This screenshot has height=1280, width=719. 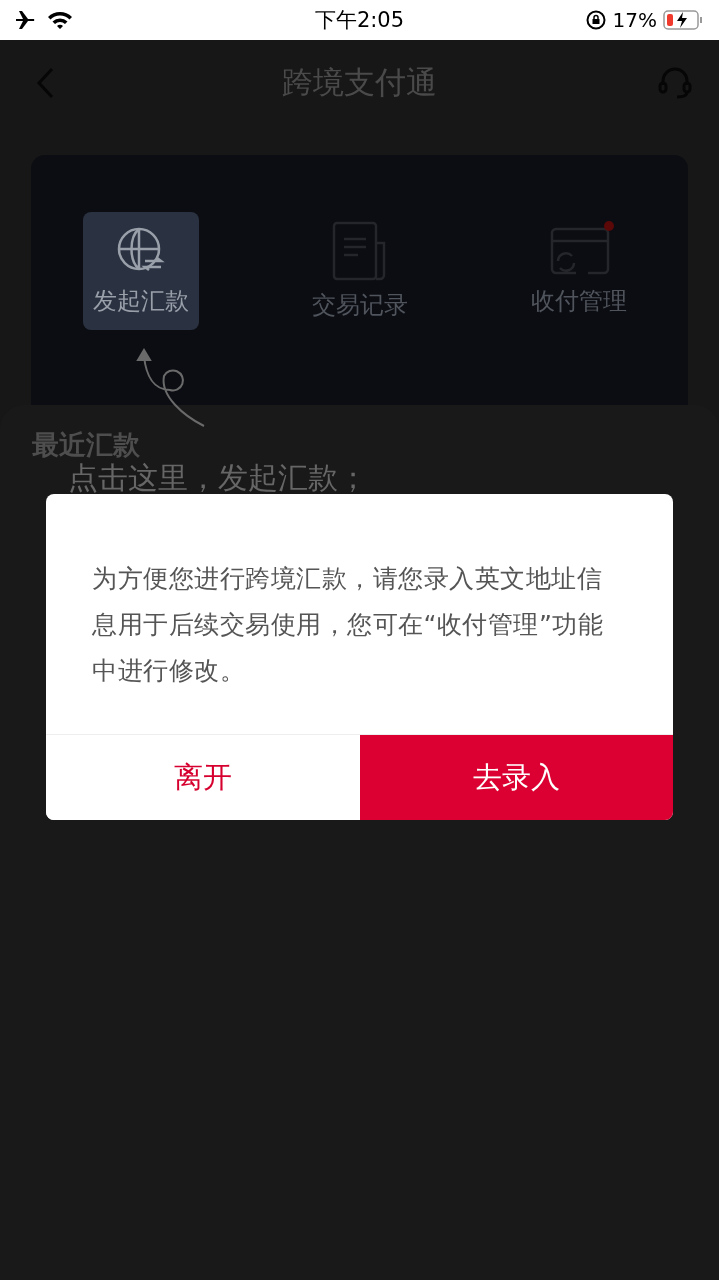 What do you see at coordinates (218, 478) in the screenshot?
I see `coach-mark-text: 点击这里，发起汇款；` at bounding box center [218, 478].